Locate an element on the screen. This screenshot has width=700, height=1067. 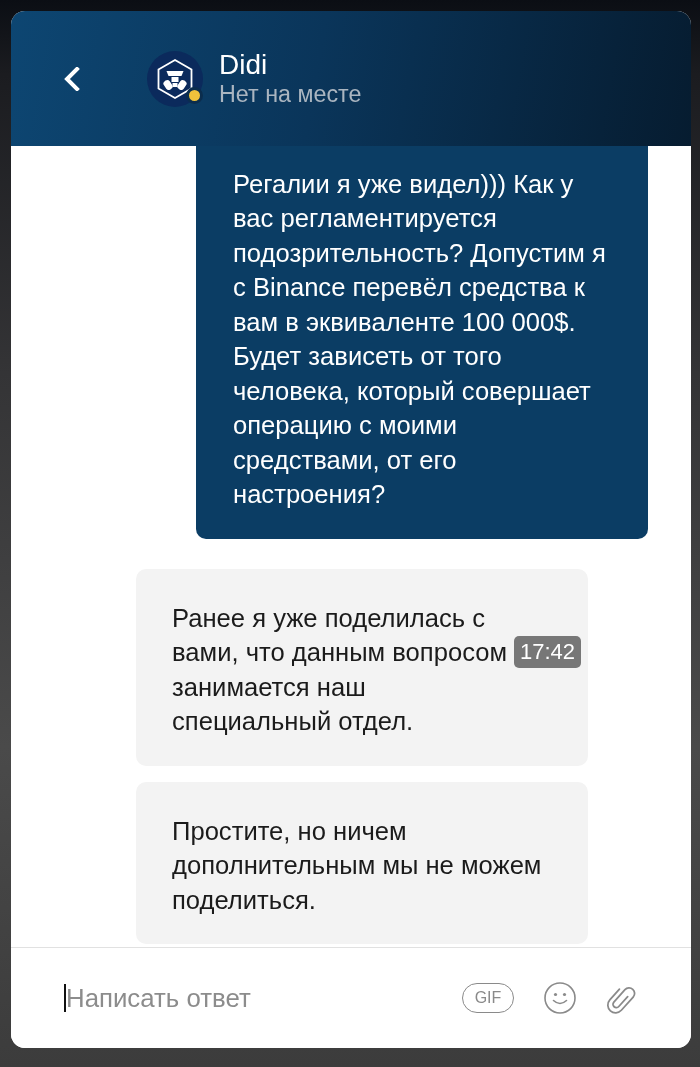
smiley-icon is located at coordinates (560, 998).